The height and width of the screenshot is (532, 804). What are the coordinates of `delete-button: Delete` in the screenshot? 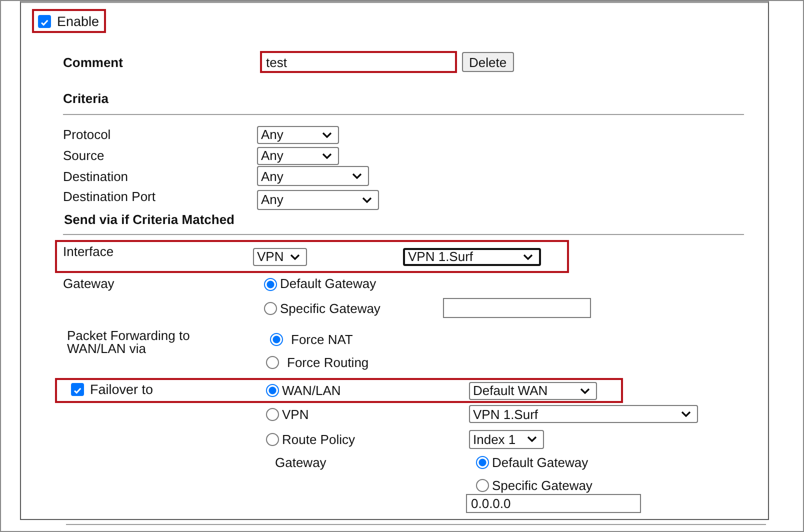 It's located at (488, 62).